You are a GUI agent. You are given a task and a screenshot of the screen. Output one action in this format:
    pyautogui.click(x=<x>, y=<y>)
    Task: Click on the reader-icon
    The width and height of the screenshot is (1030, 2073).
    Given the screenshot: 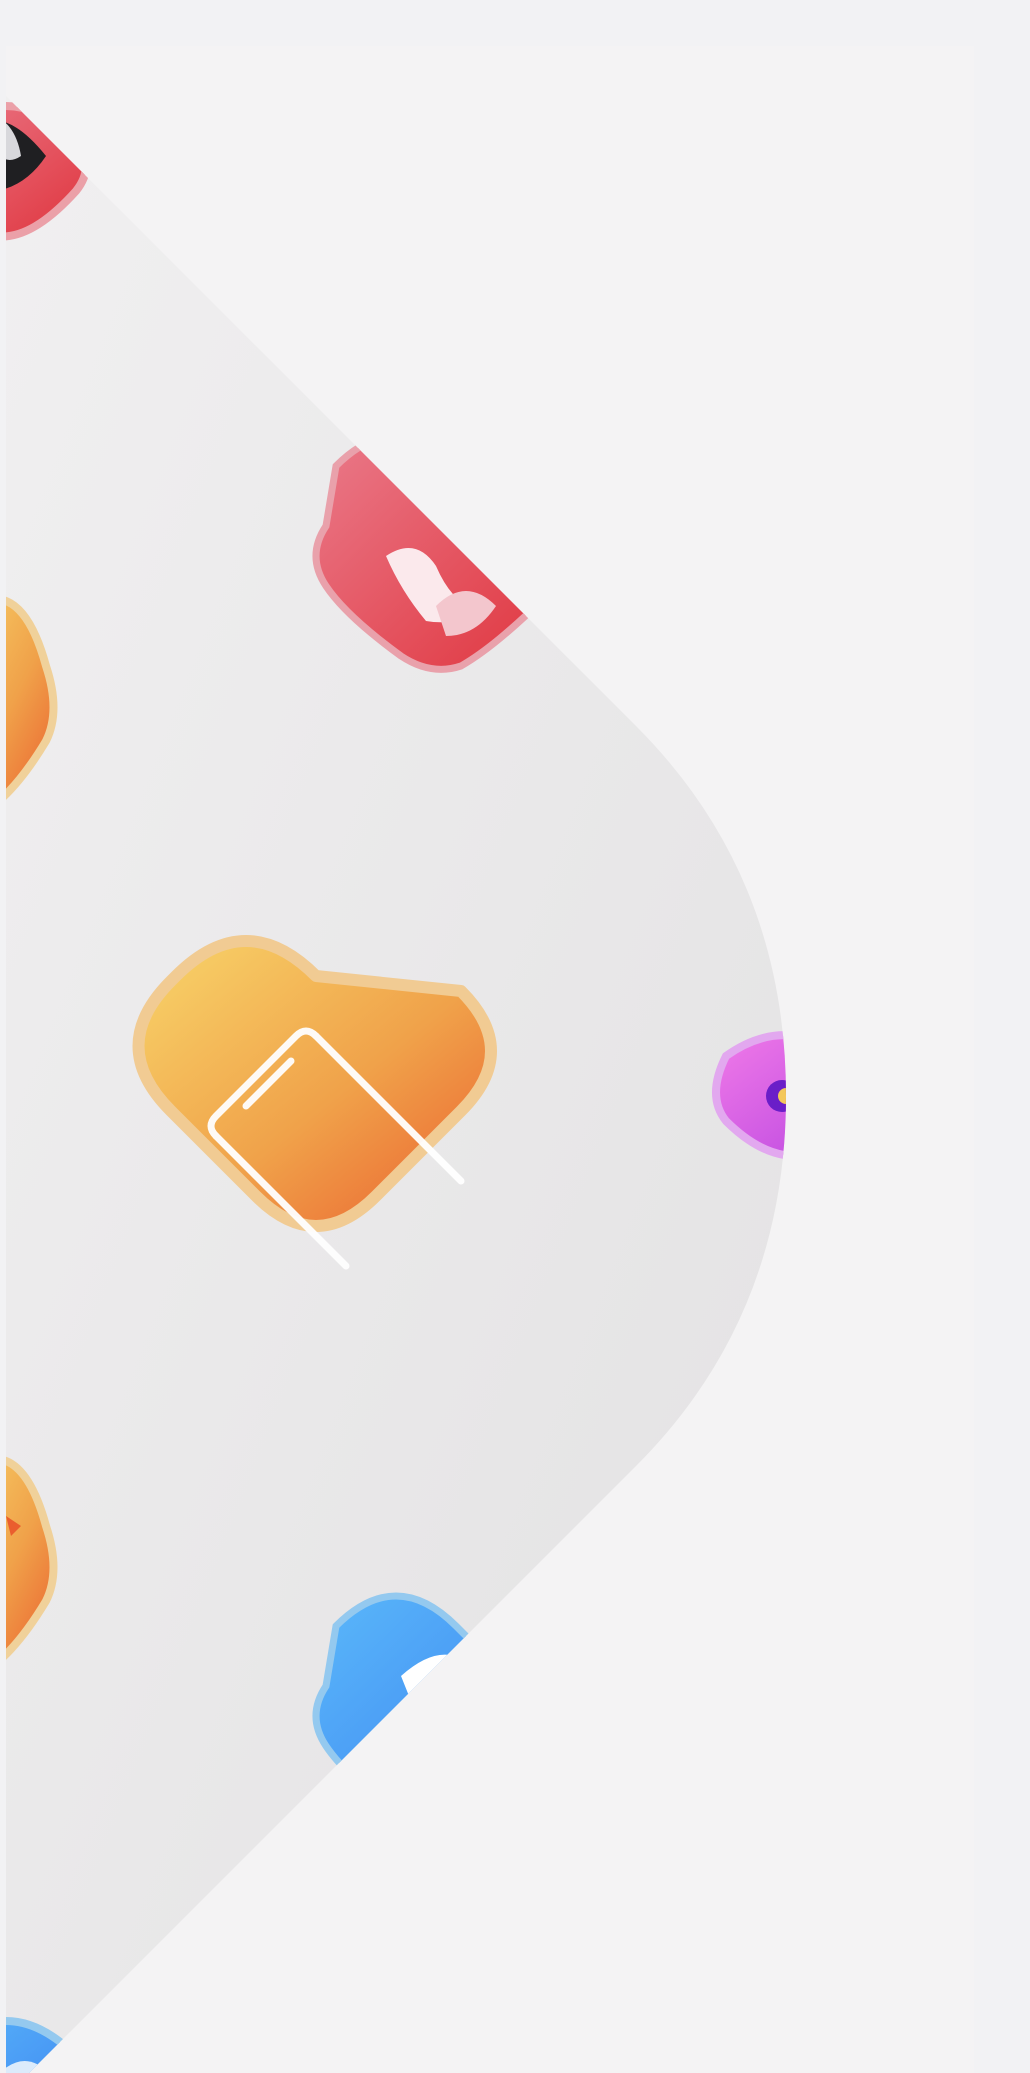 What is the action you would take?
    pyautogui.click(x=436, y=1712)
    